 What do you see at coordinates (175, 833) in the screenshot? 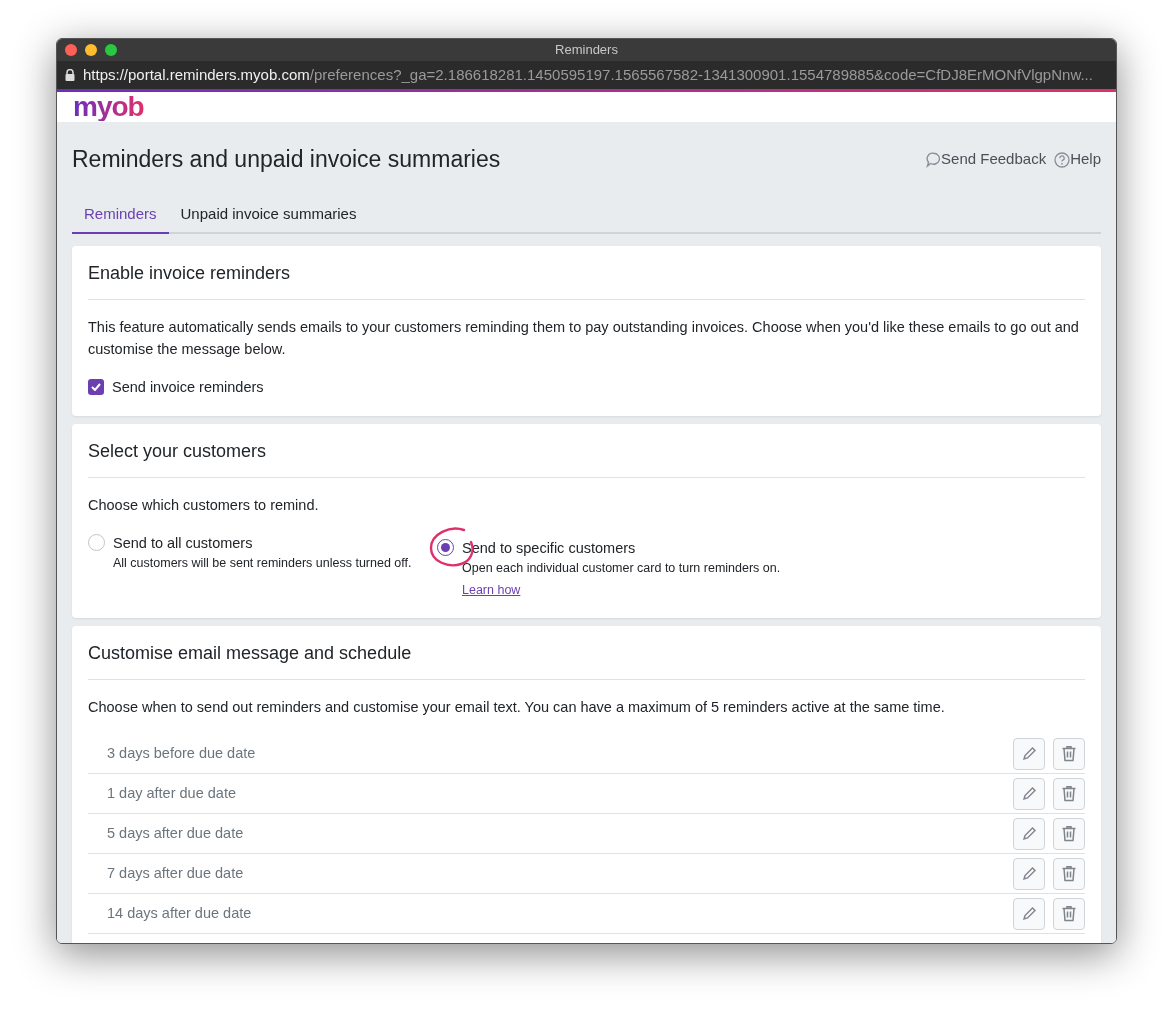
I see `reminder-label: 5 days after due date` at bounding box center [175, 833].